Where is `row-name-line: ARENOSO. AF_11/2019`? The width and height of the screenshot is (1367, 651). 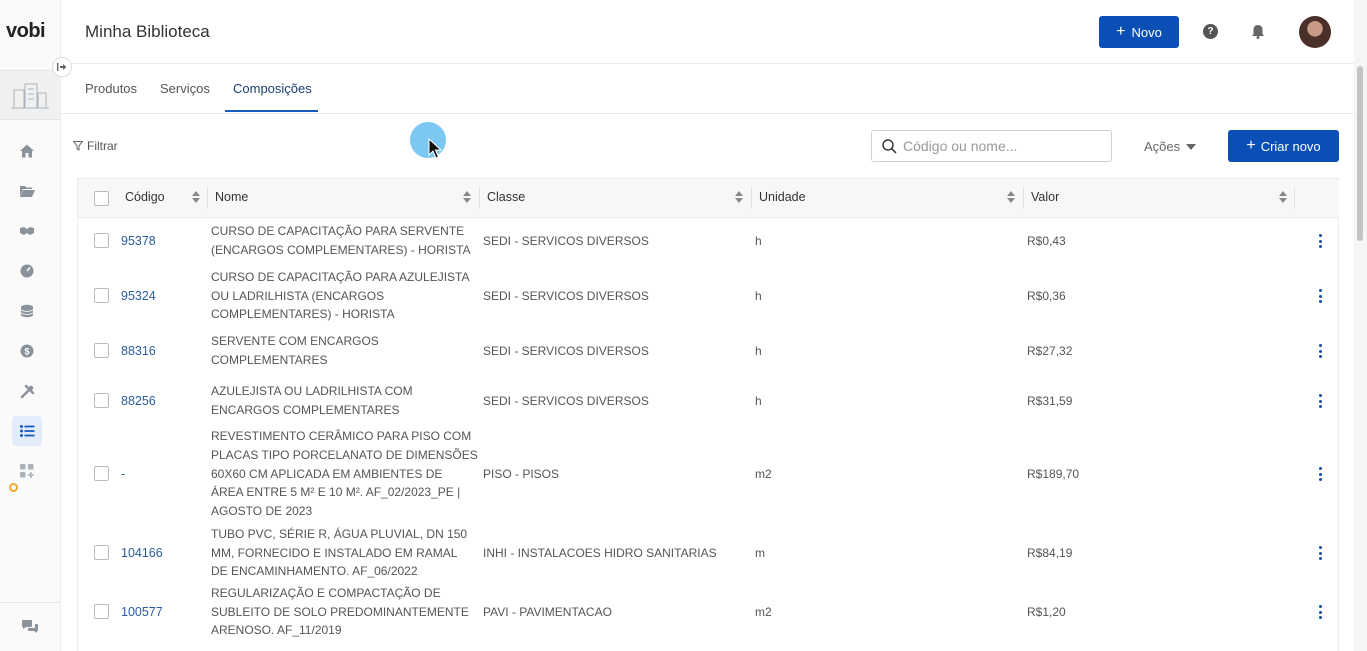 row-name-line: ARENOSO. AF_11/2019 is located at coordinates (276, 630).